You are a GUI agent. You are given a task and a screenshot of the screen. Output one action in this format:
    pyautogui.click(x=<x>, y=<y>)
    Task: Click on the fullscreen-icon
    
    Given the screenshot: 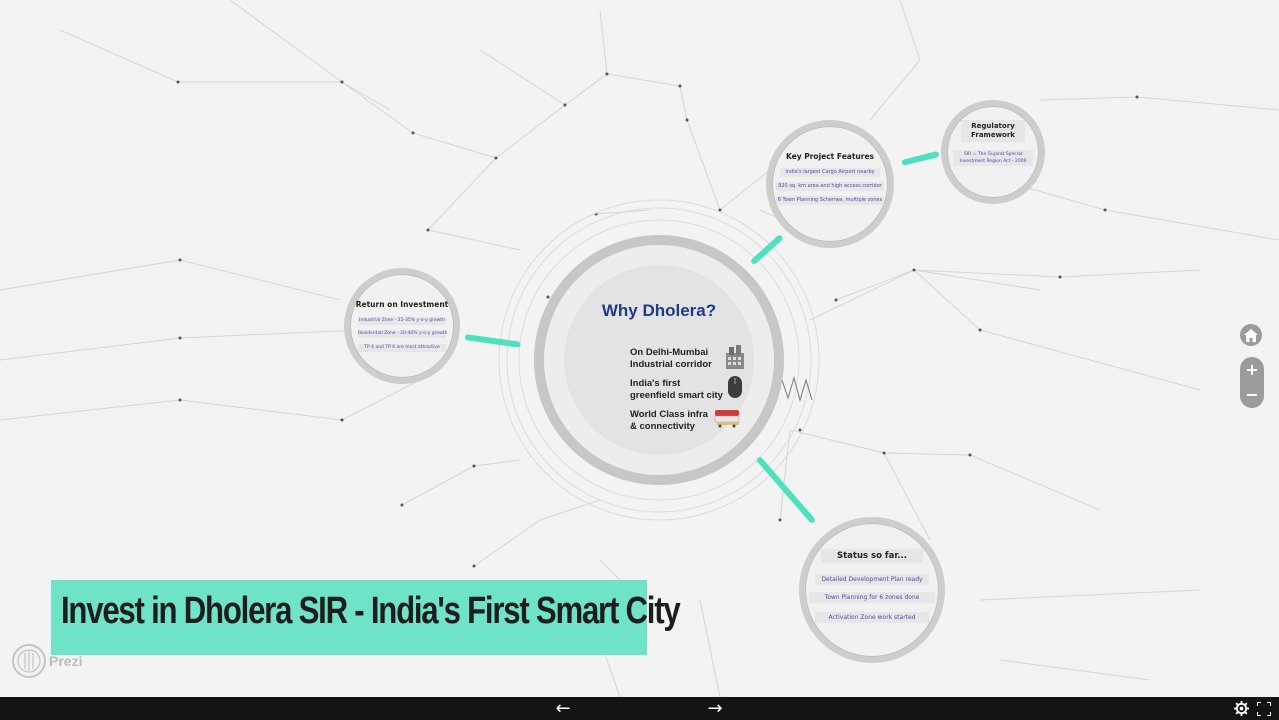 What is the action you would take?
    pyautogui.click(x=1264, y=708)
    